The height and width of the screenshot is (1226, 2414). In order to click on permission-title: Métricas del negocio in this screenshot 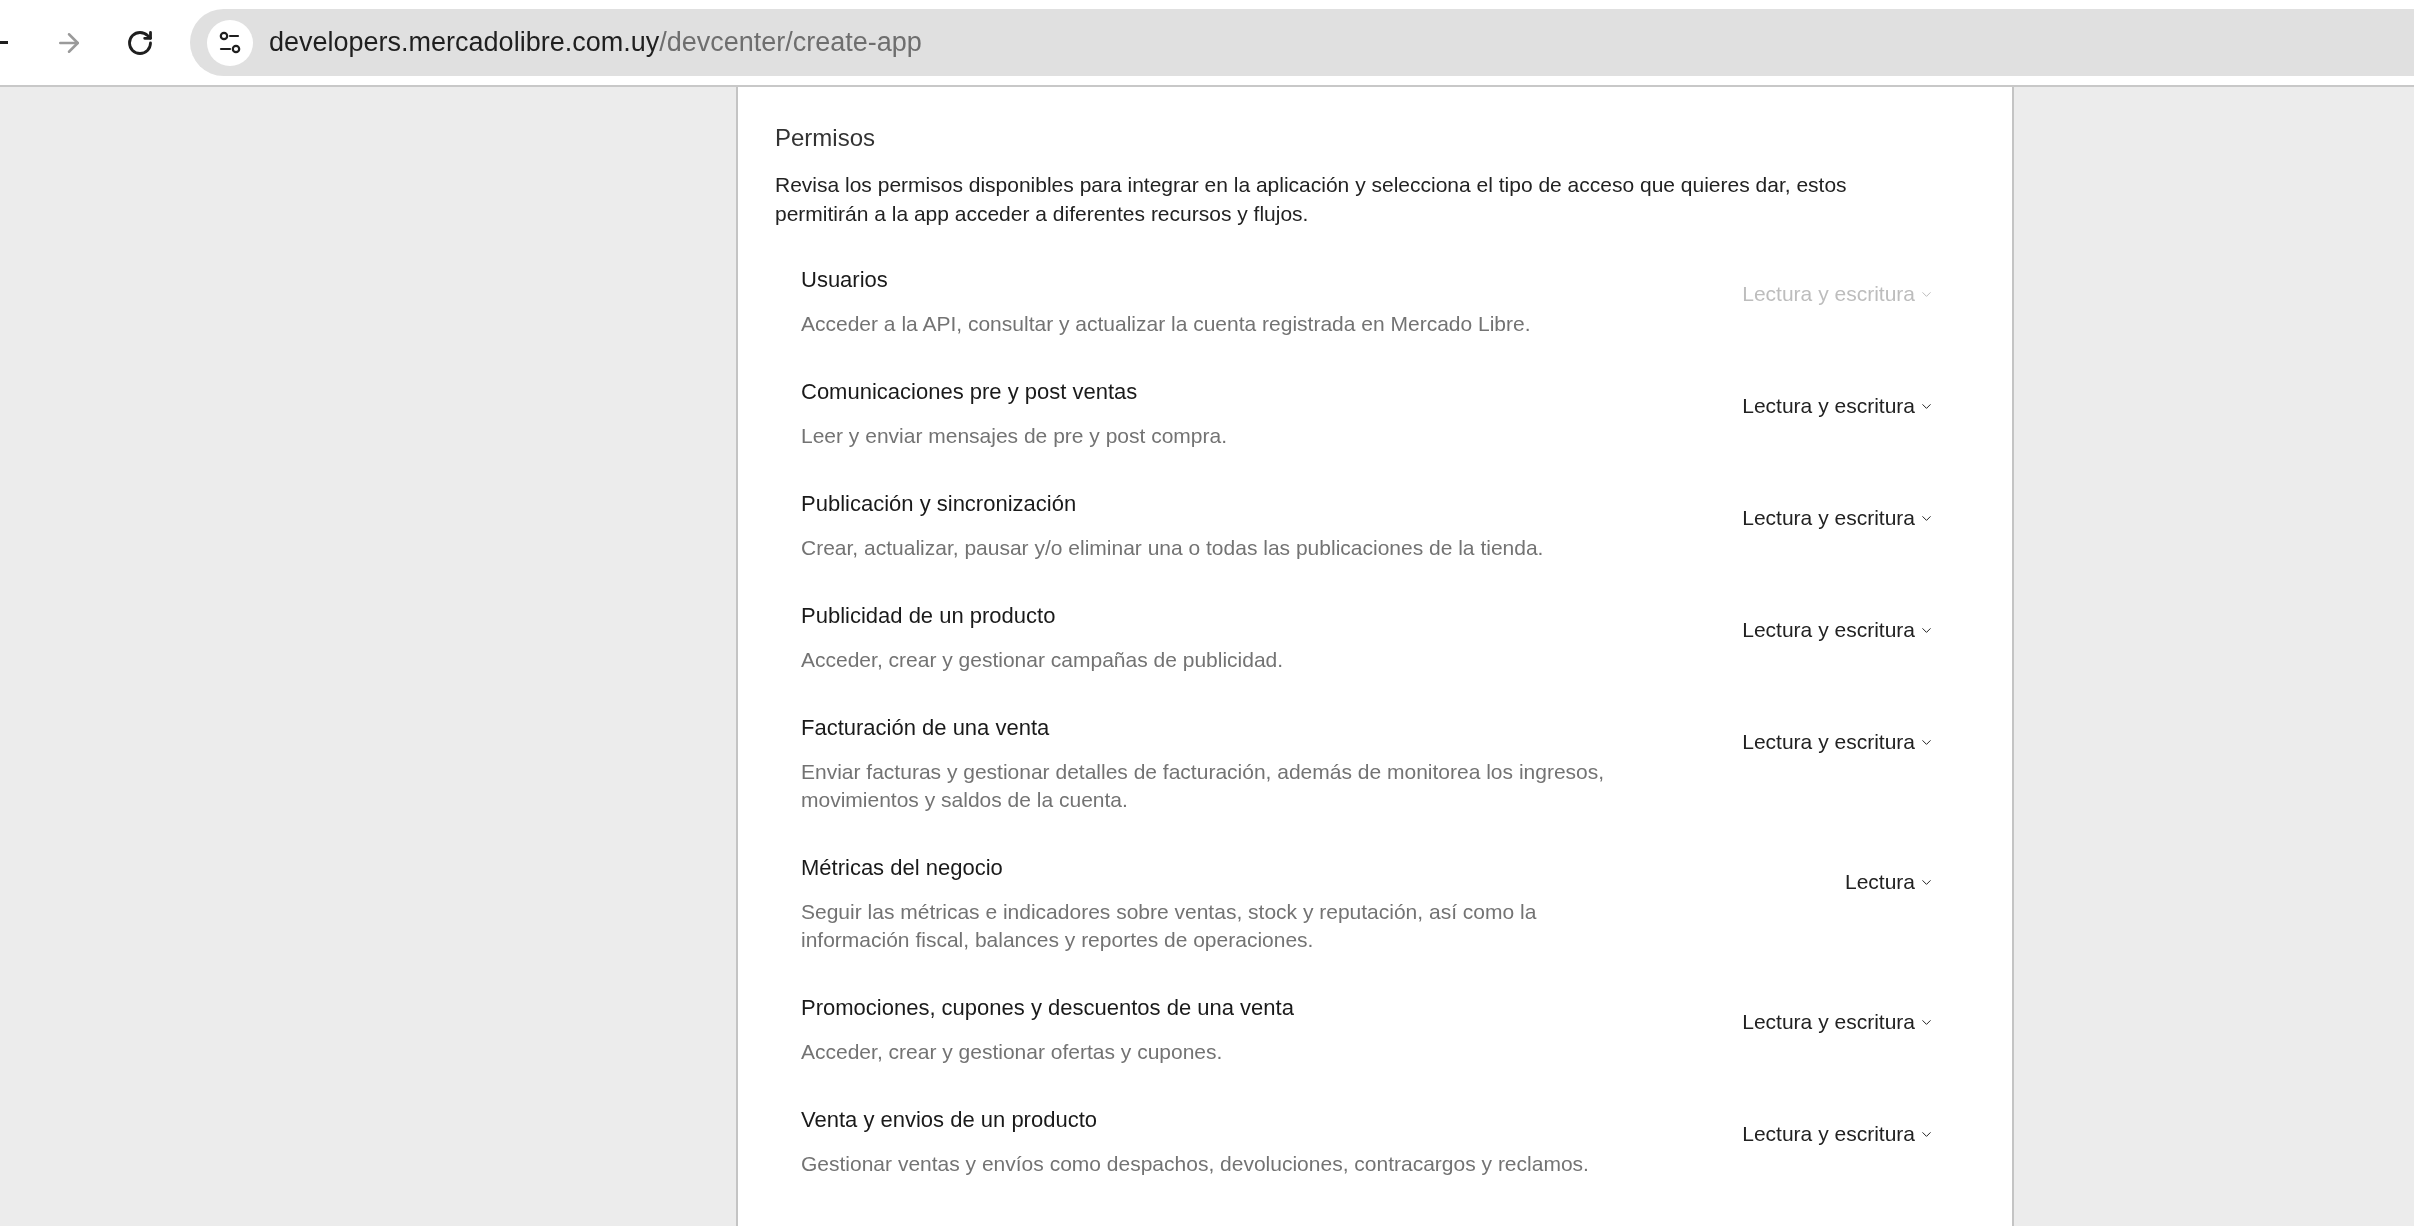, I will do `click(902, 868)`.